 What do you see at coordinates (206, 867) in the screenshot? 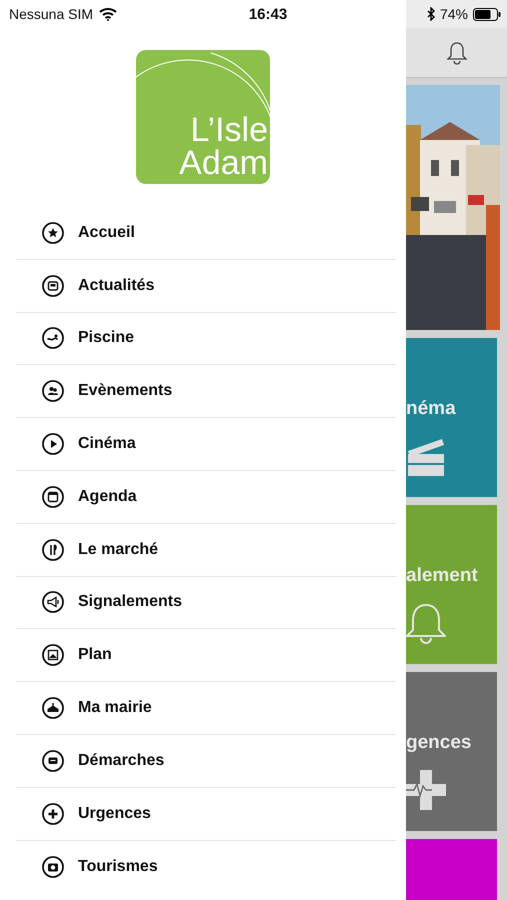
I see `menu-item: Tourismes` at bounding box center [206, 867].